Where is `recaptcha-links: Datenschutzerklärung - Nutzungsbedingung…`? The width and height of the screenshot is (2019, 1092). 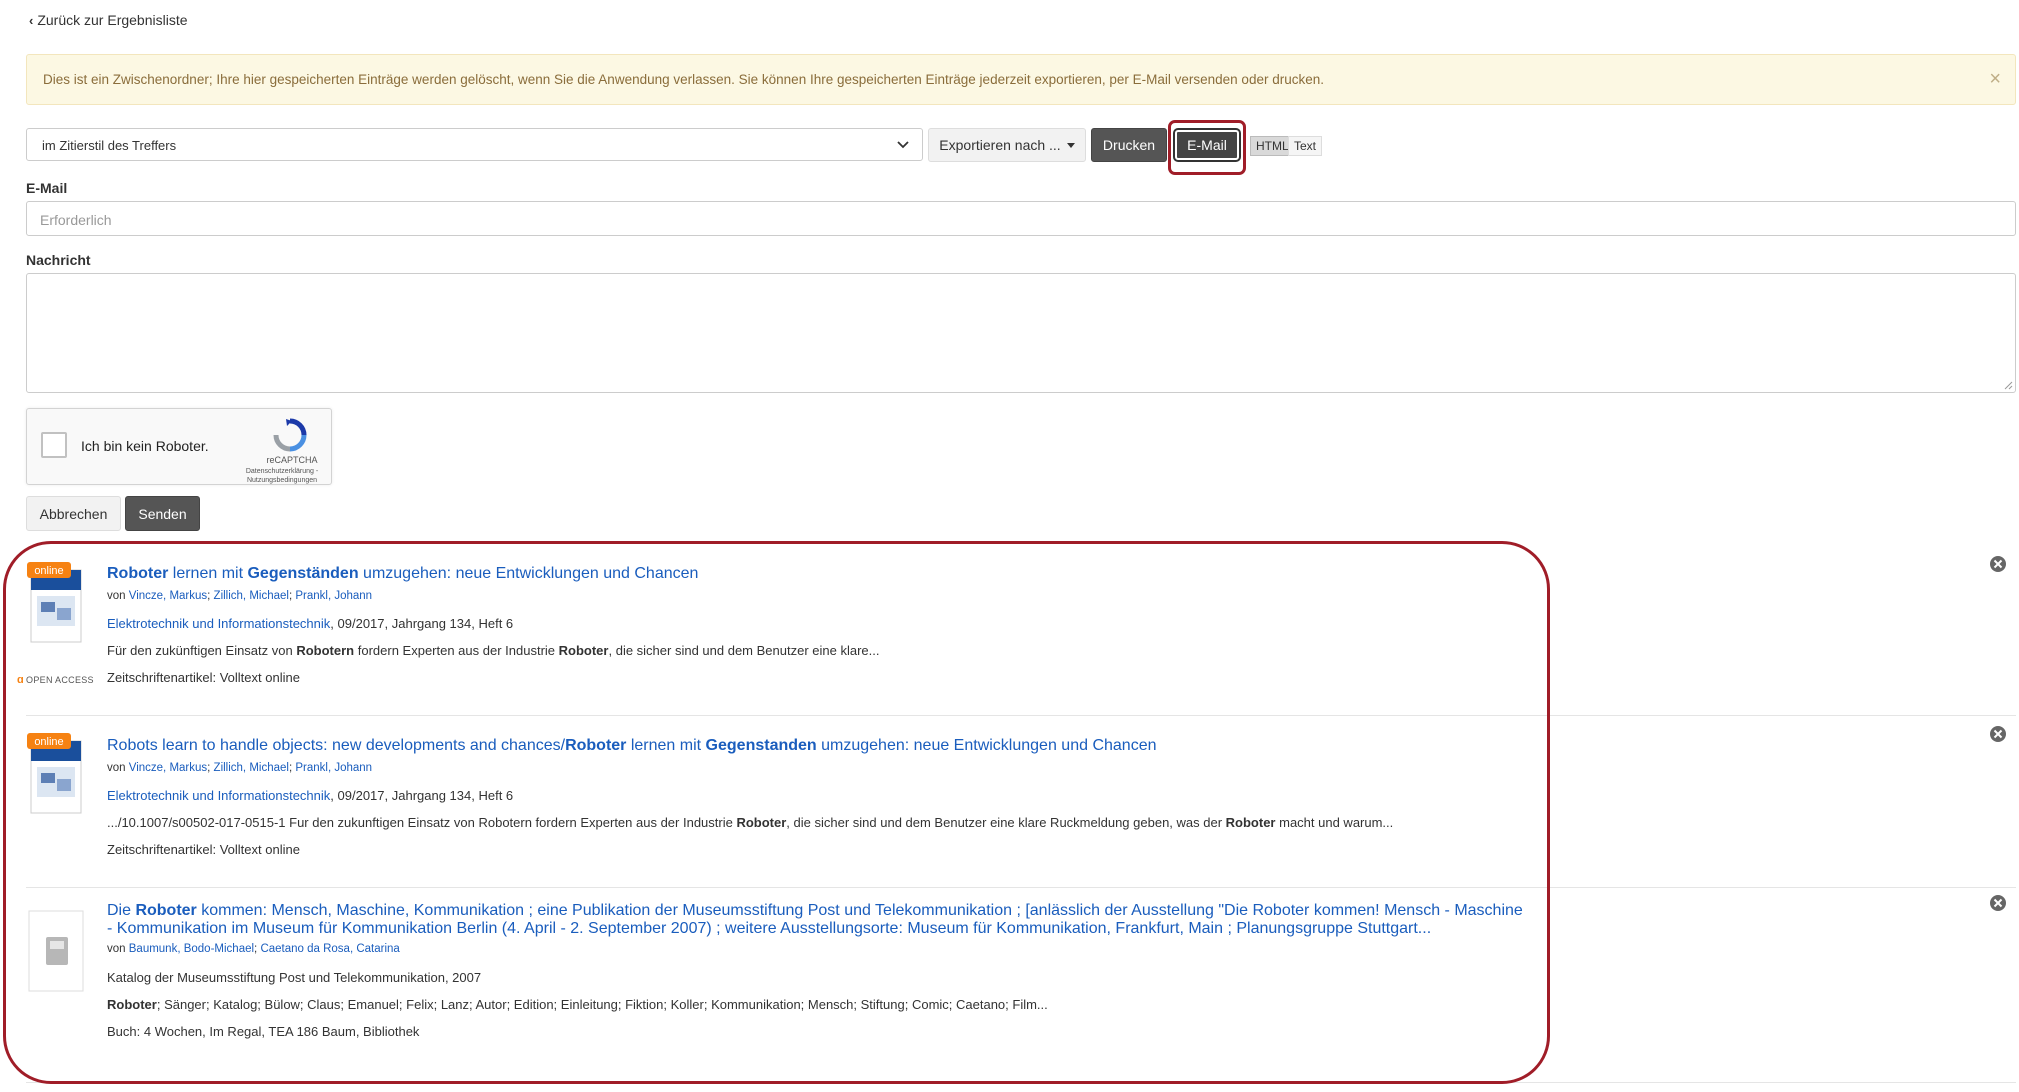
recaptcha-links: Datenschutzerklärung - Nutzungsbedingung… is located at coordinates (282, 476).